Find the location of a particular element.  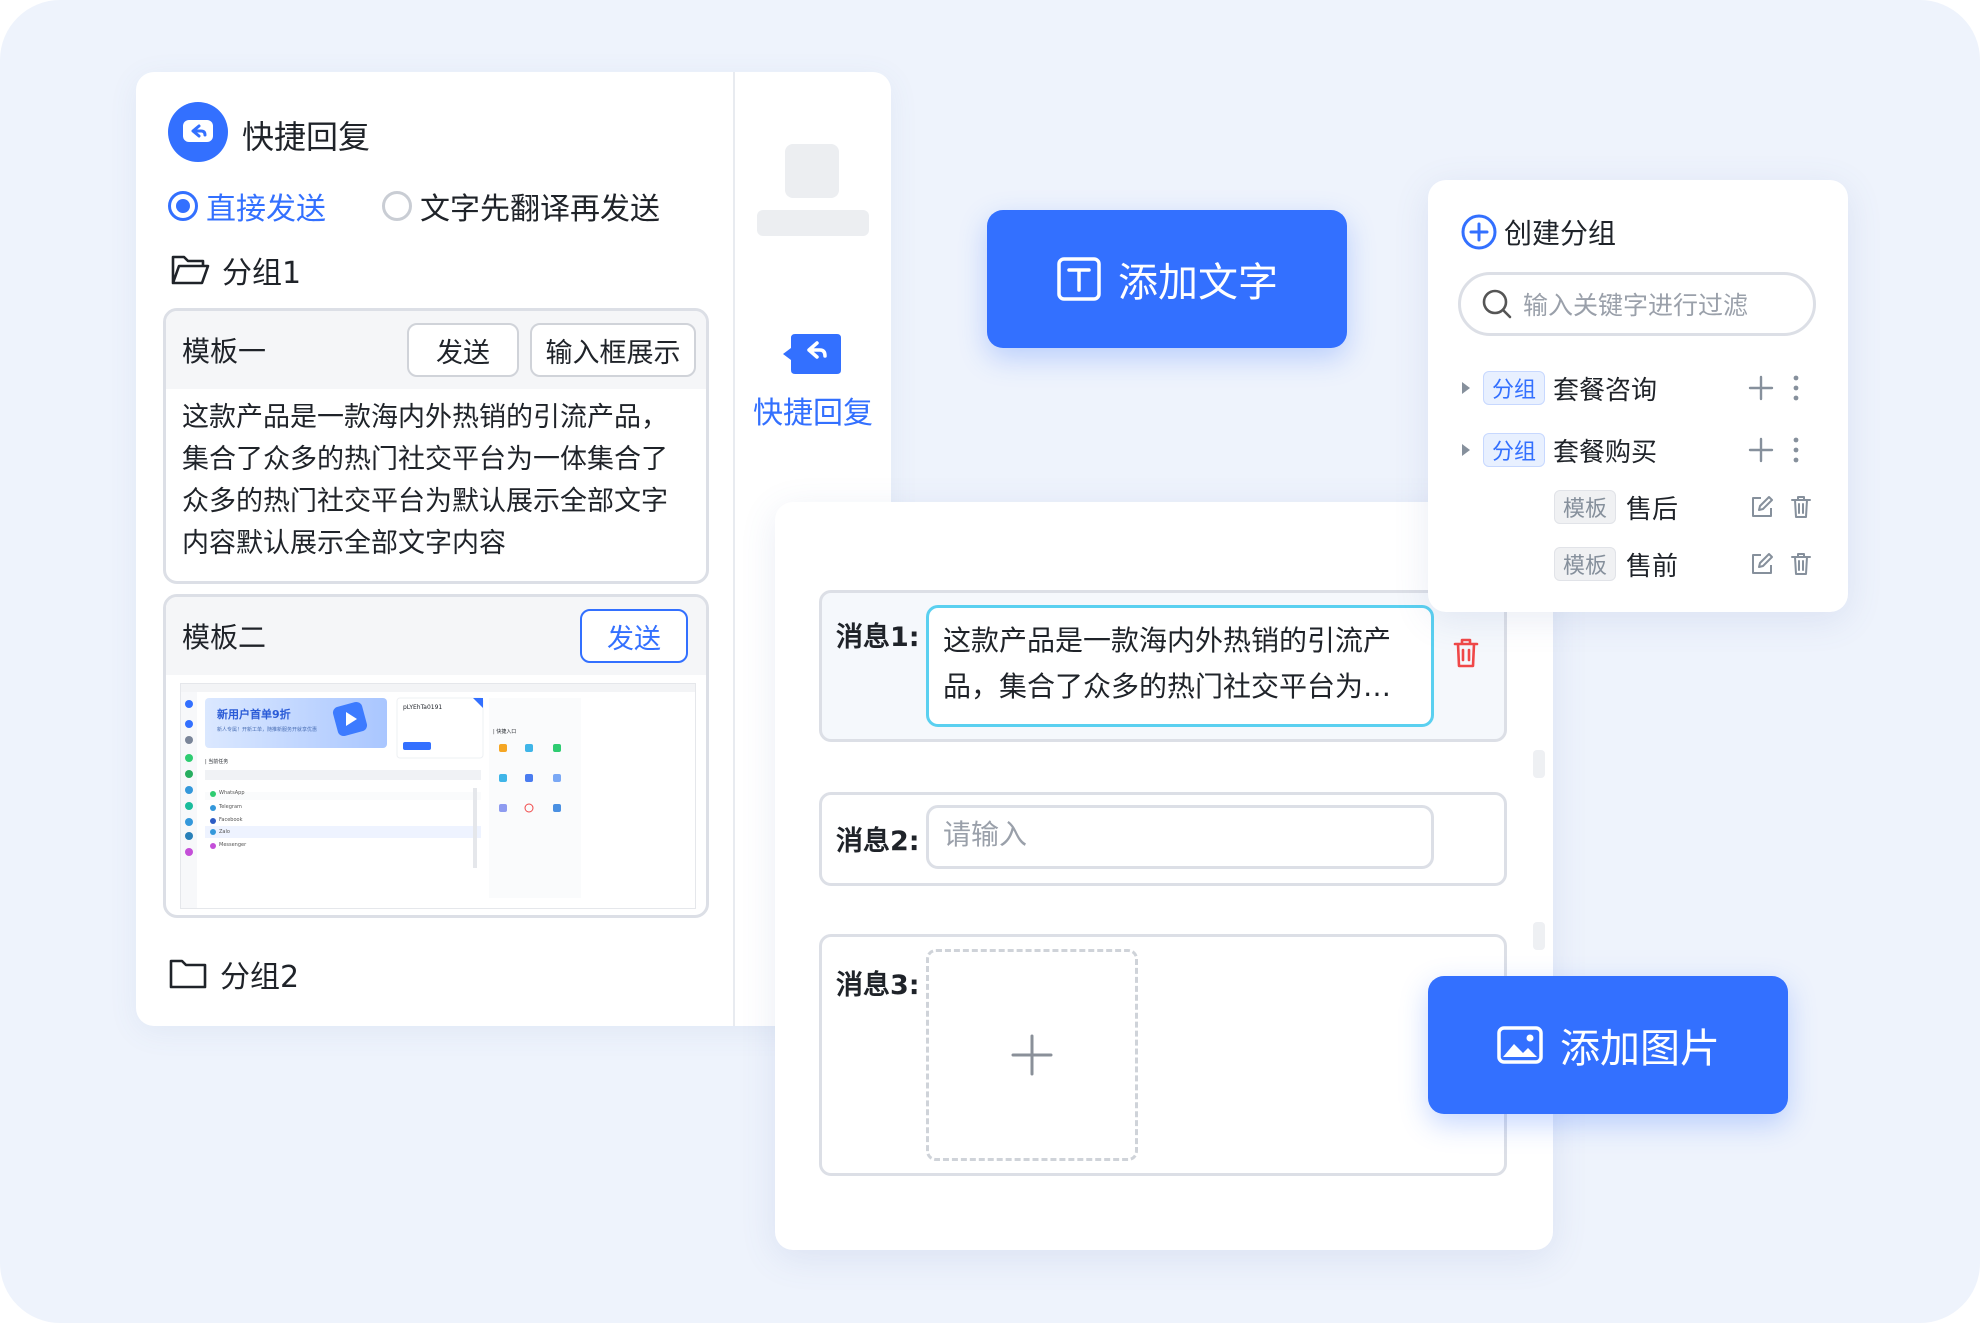

folder-icon is located at coordinates (188, 974).